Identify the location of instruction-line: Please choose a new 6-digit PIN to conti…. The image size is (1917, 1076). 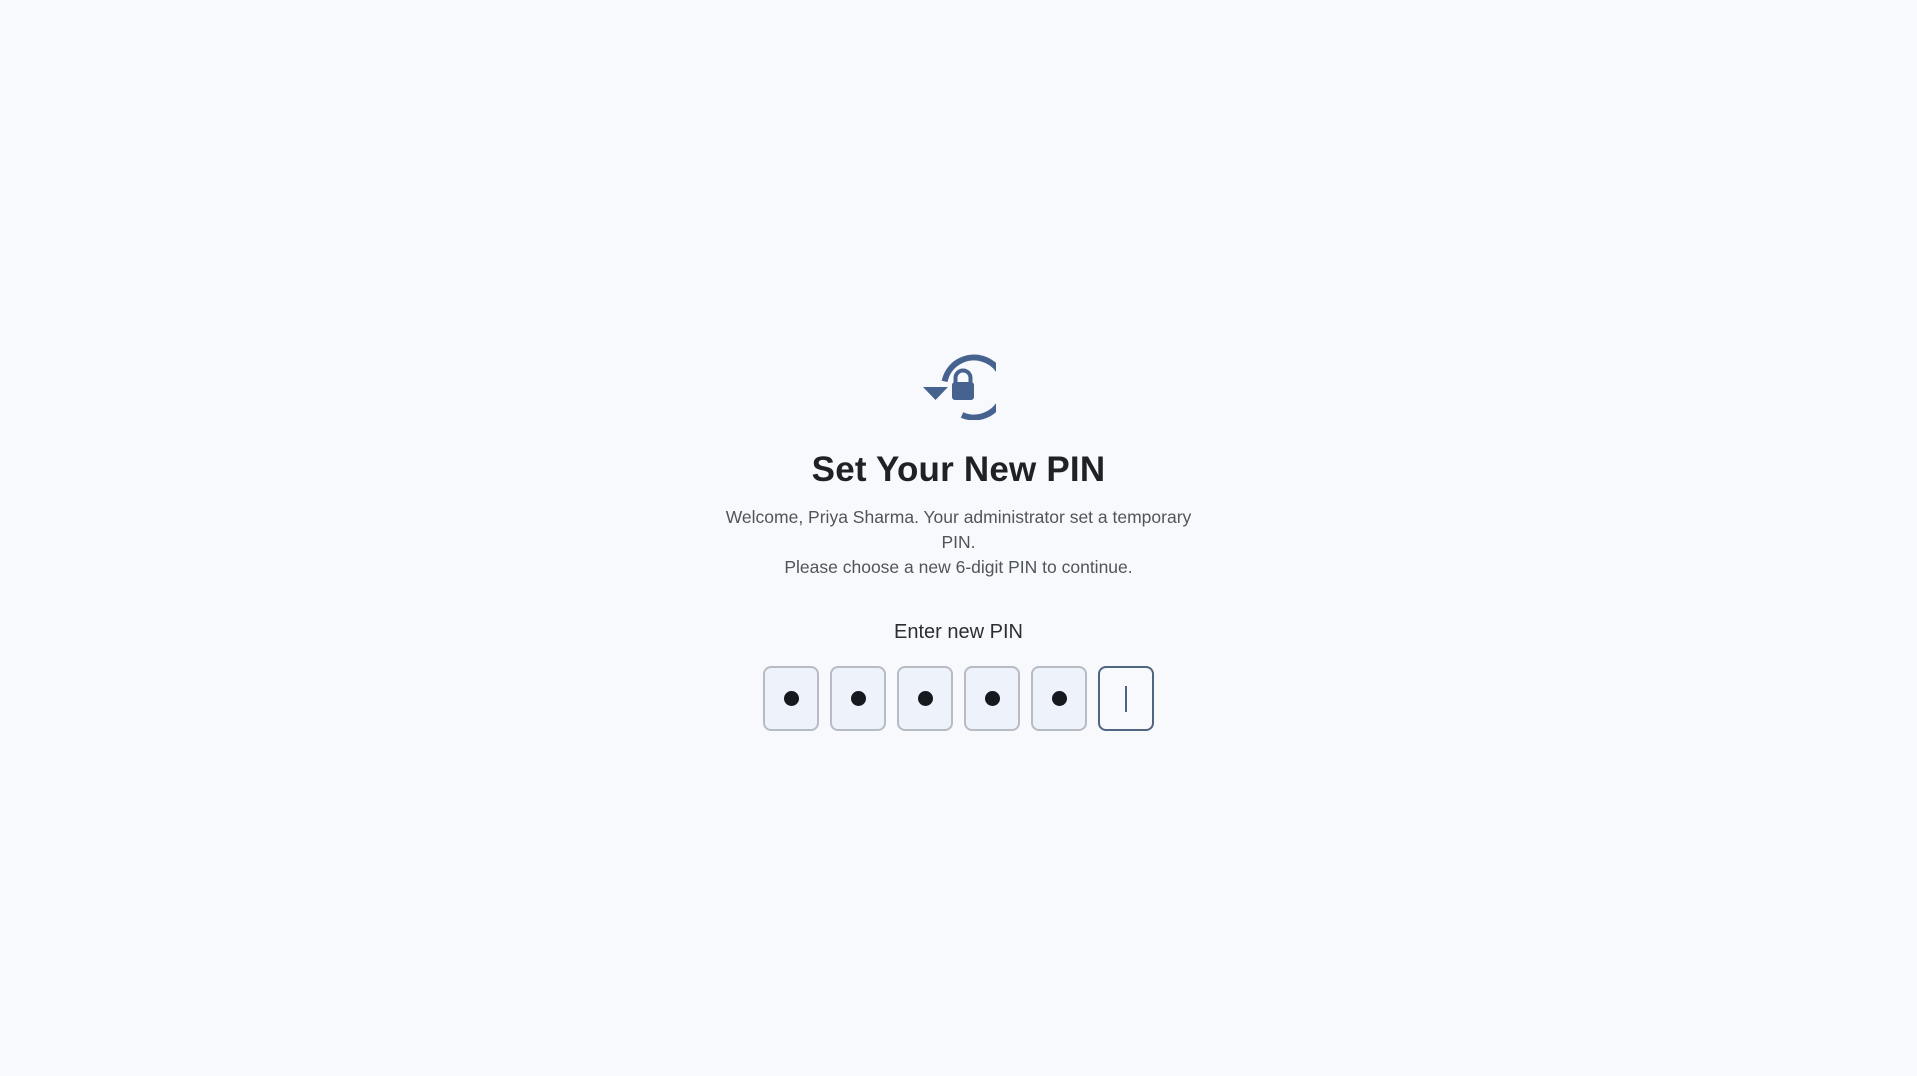
(958, 567).